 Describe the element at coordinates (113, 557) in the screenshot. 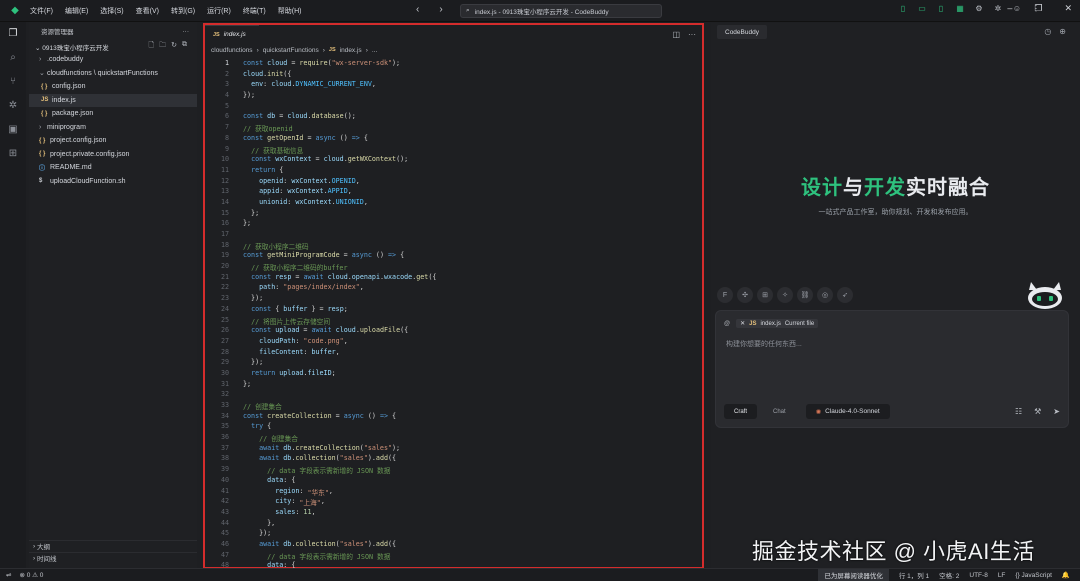

I see `timeline-section: › 时间线` at that location.